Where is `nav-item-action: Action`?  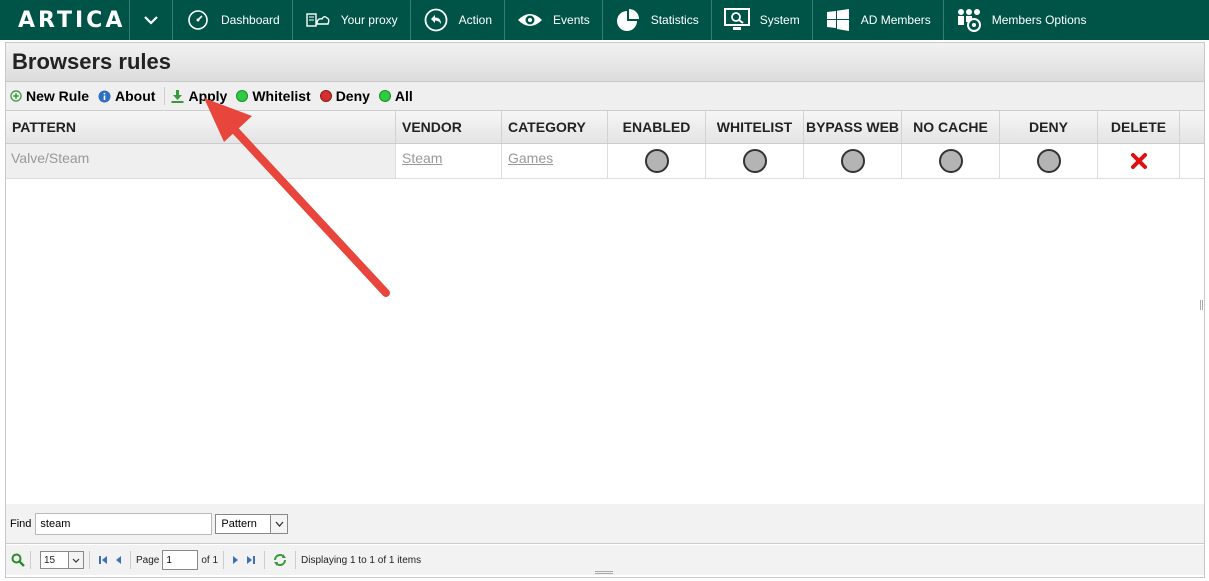
nav-item-action: Action is located at coordinates (458, 20).